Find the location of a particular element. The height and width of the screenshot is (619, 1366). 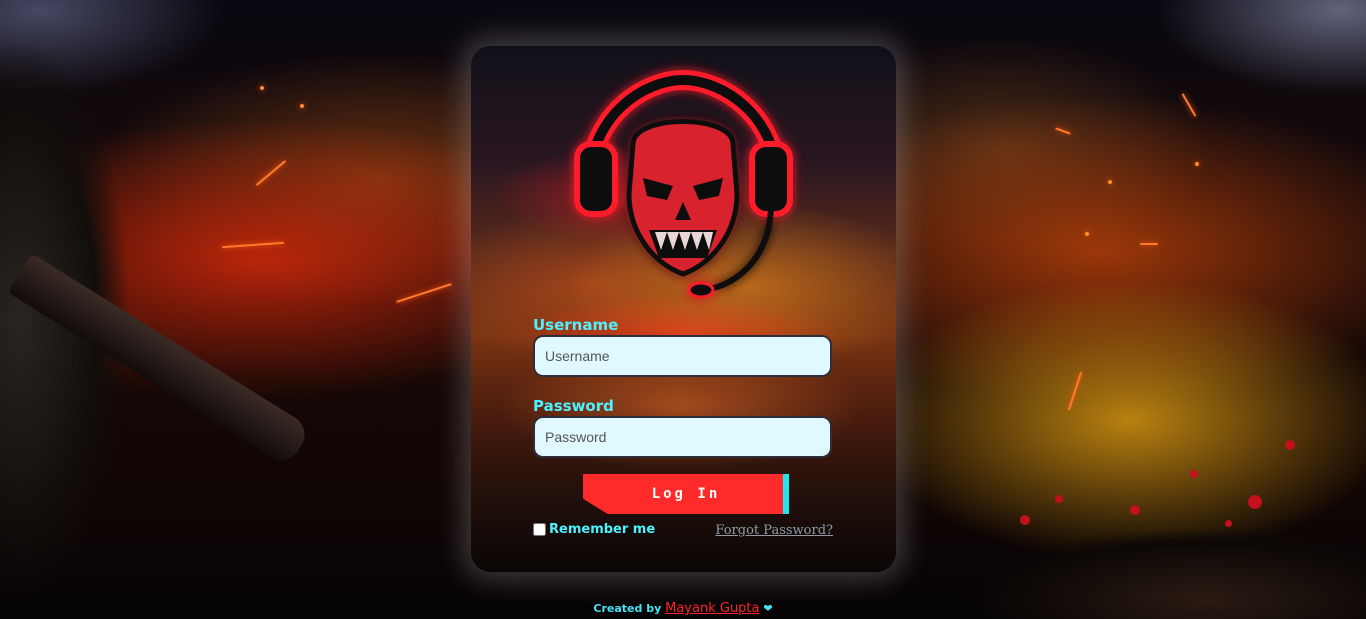

skull-headset-icon is located at coordinates (683, 184).